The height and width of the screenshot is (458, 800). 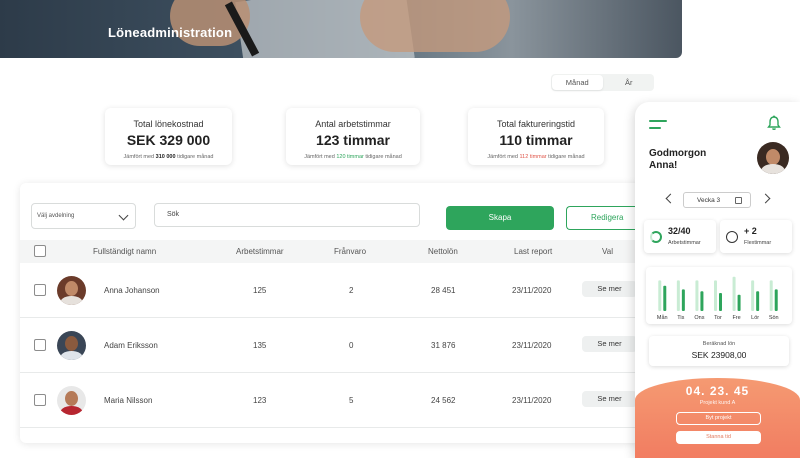 What do you see at coordinates (533, 251) in the screenshot?
I see `col-last-report: Last report` at bounding box center [533, 251].